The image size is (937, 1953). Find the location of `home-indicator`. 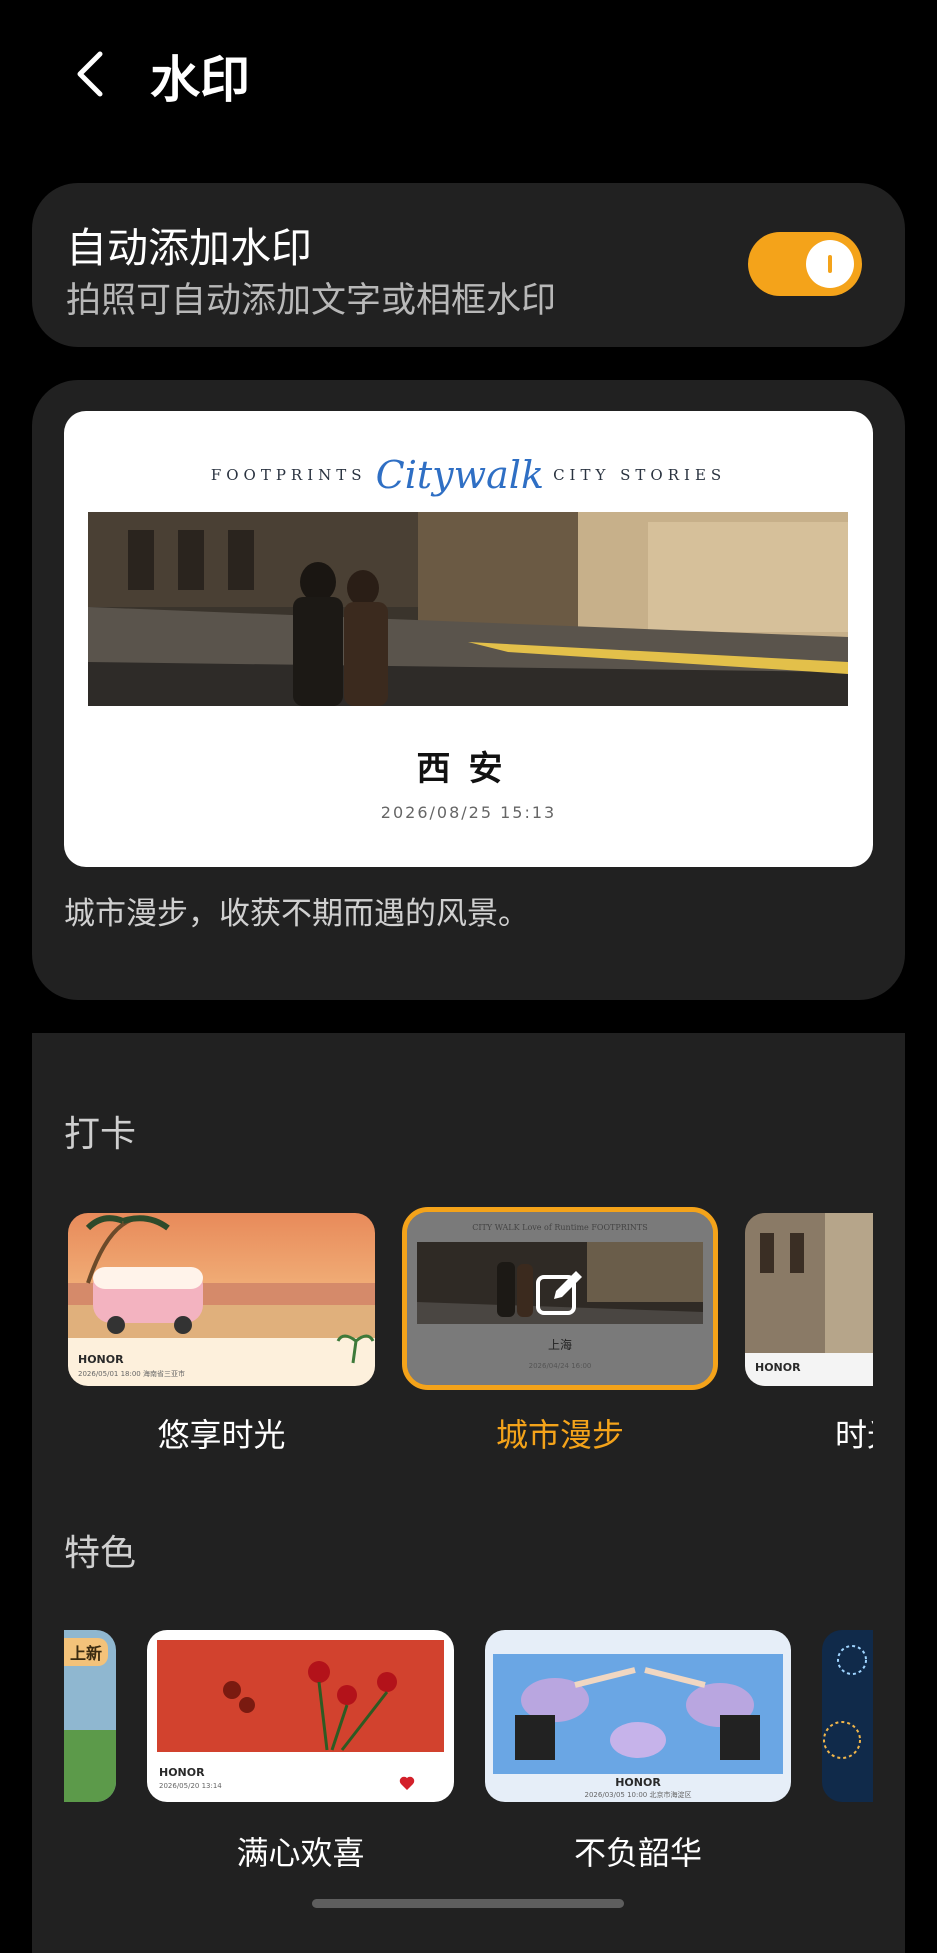

home-indicator is located at coordinates (468, 1903).